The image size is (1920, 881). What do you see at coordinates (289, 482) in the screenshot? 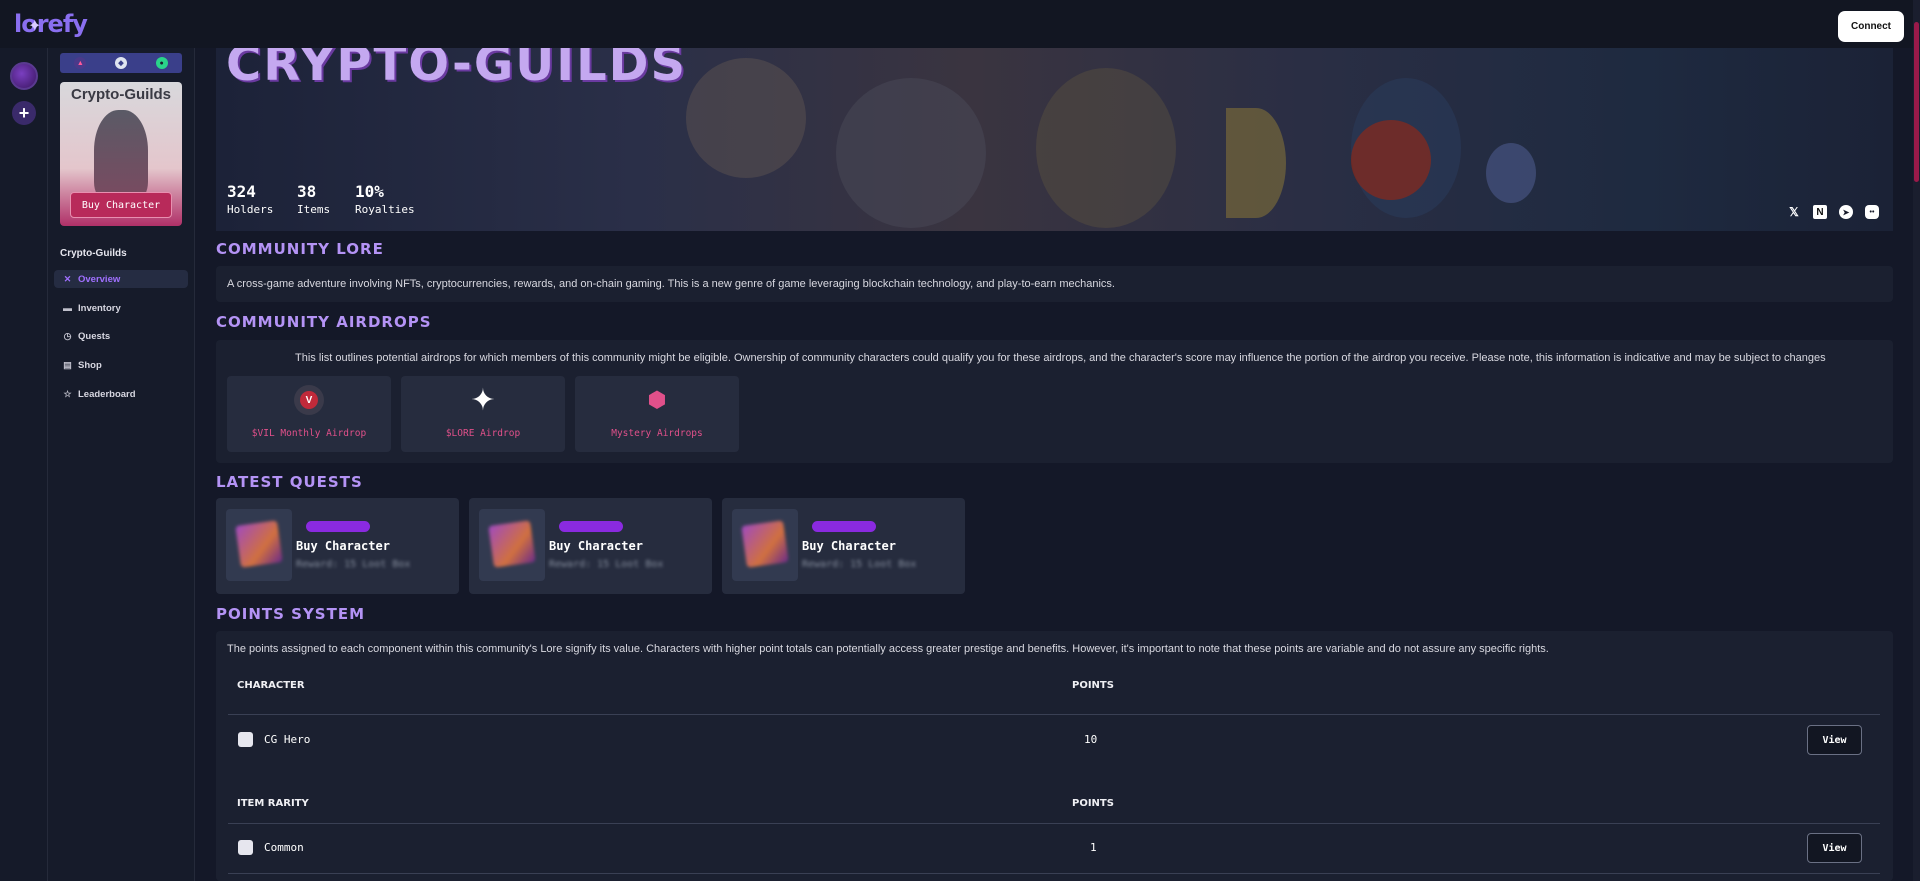
I see `quests-heading: LATEST QUESTS` at bounding box center [289, 482].